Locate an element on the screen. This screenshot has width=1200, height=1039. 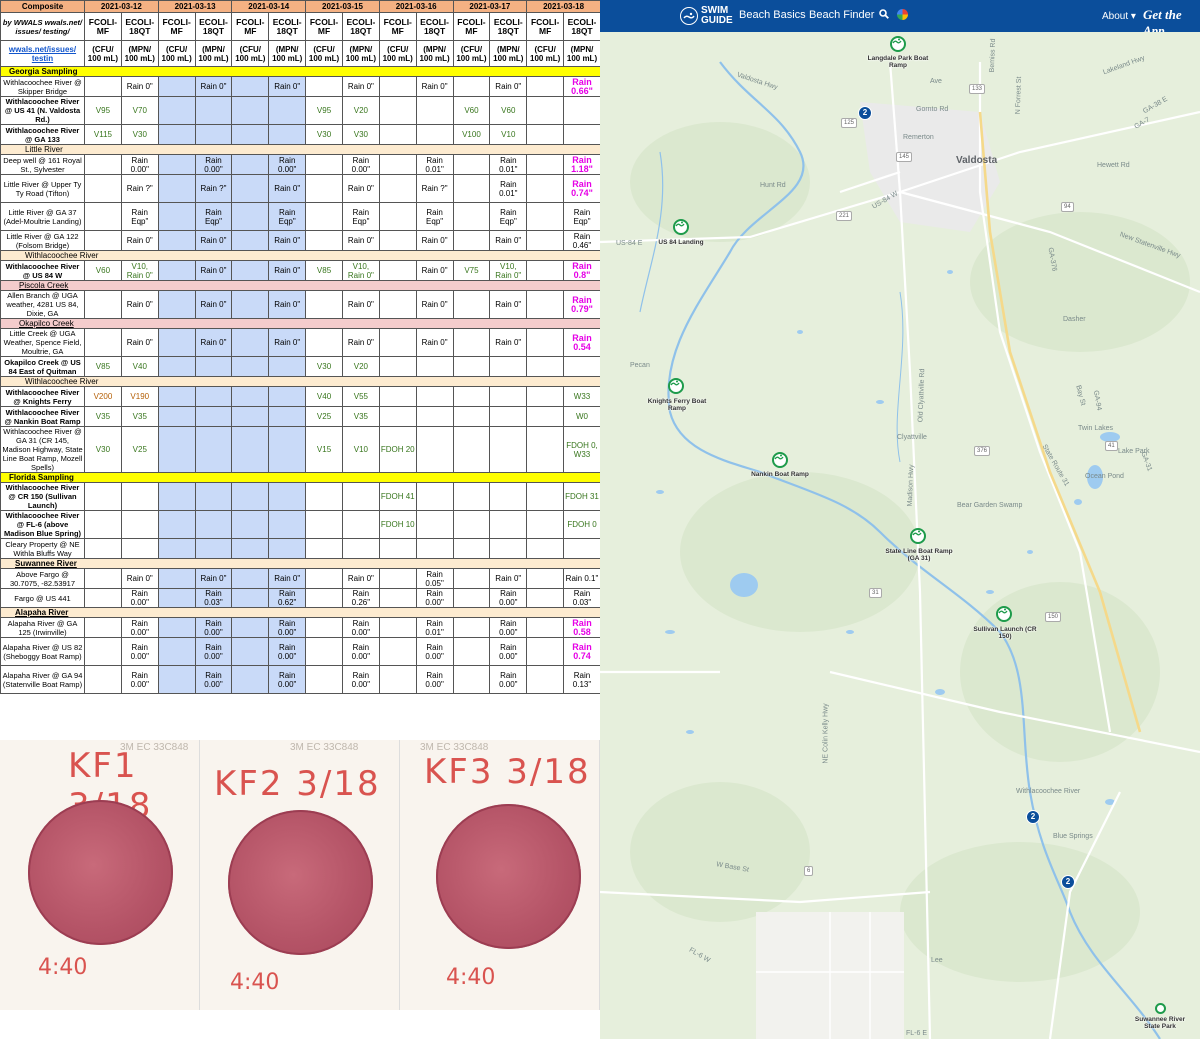
plate-card-kf2: 3M EC 33C848 KF2 3/18 4:40 is located at coordinates (300, 875).